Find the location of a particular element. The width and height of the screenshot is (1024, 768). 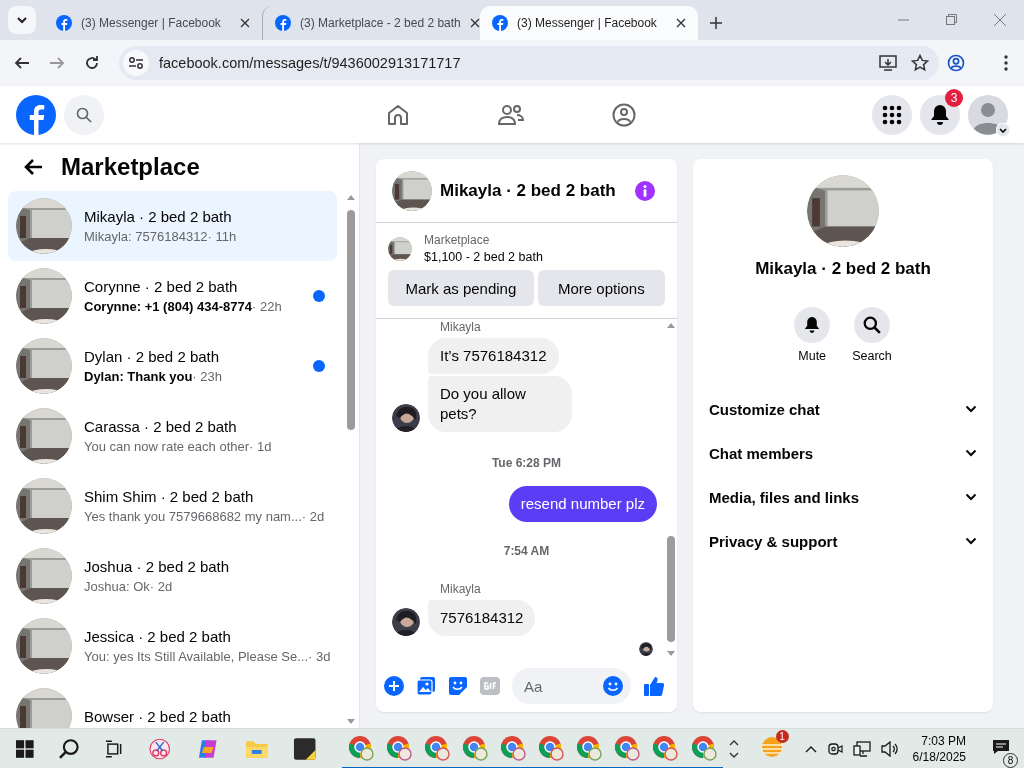

info-icon is located at coordinates (645, 190).